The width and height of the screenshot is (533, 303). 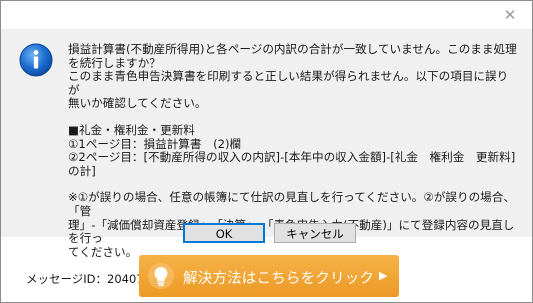 What do you see at coordinates (288, 83) in the screenshot?
I see `message-line: このまま青色申告決算書を印刷すると正しい結果が得られません。以下の項目に誤りが` at bounding box center [288, 83].